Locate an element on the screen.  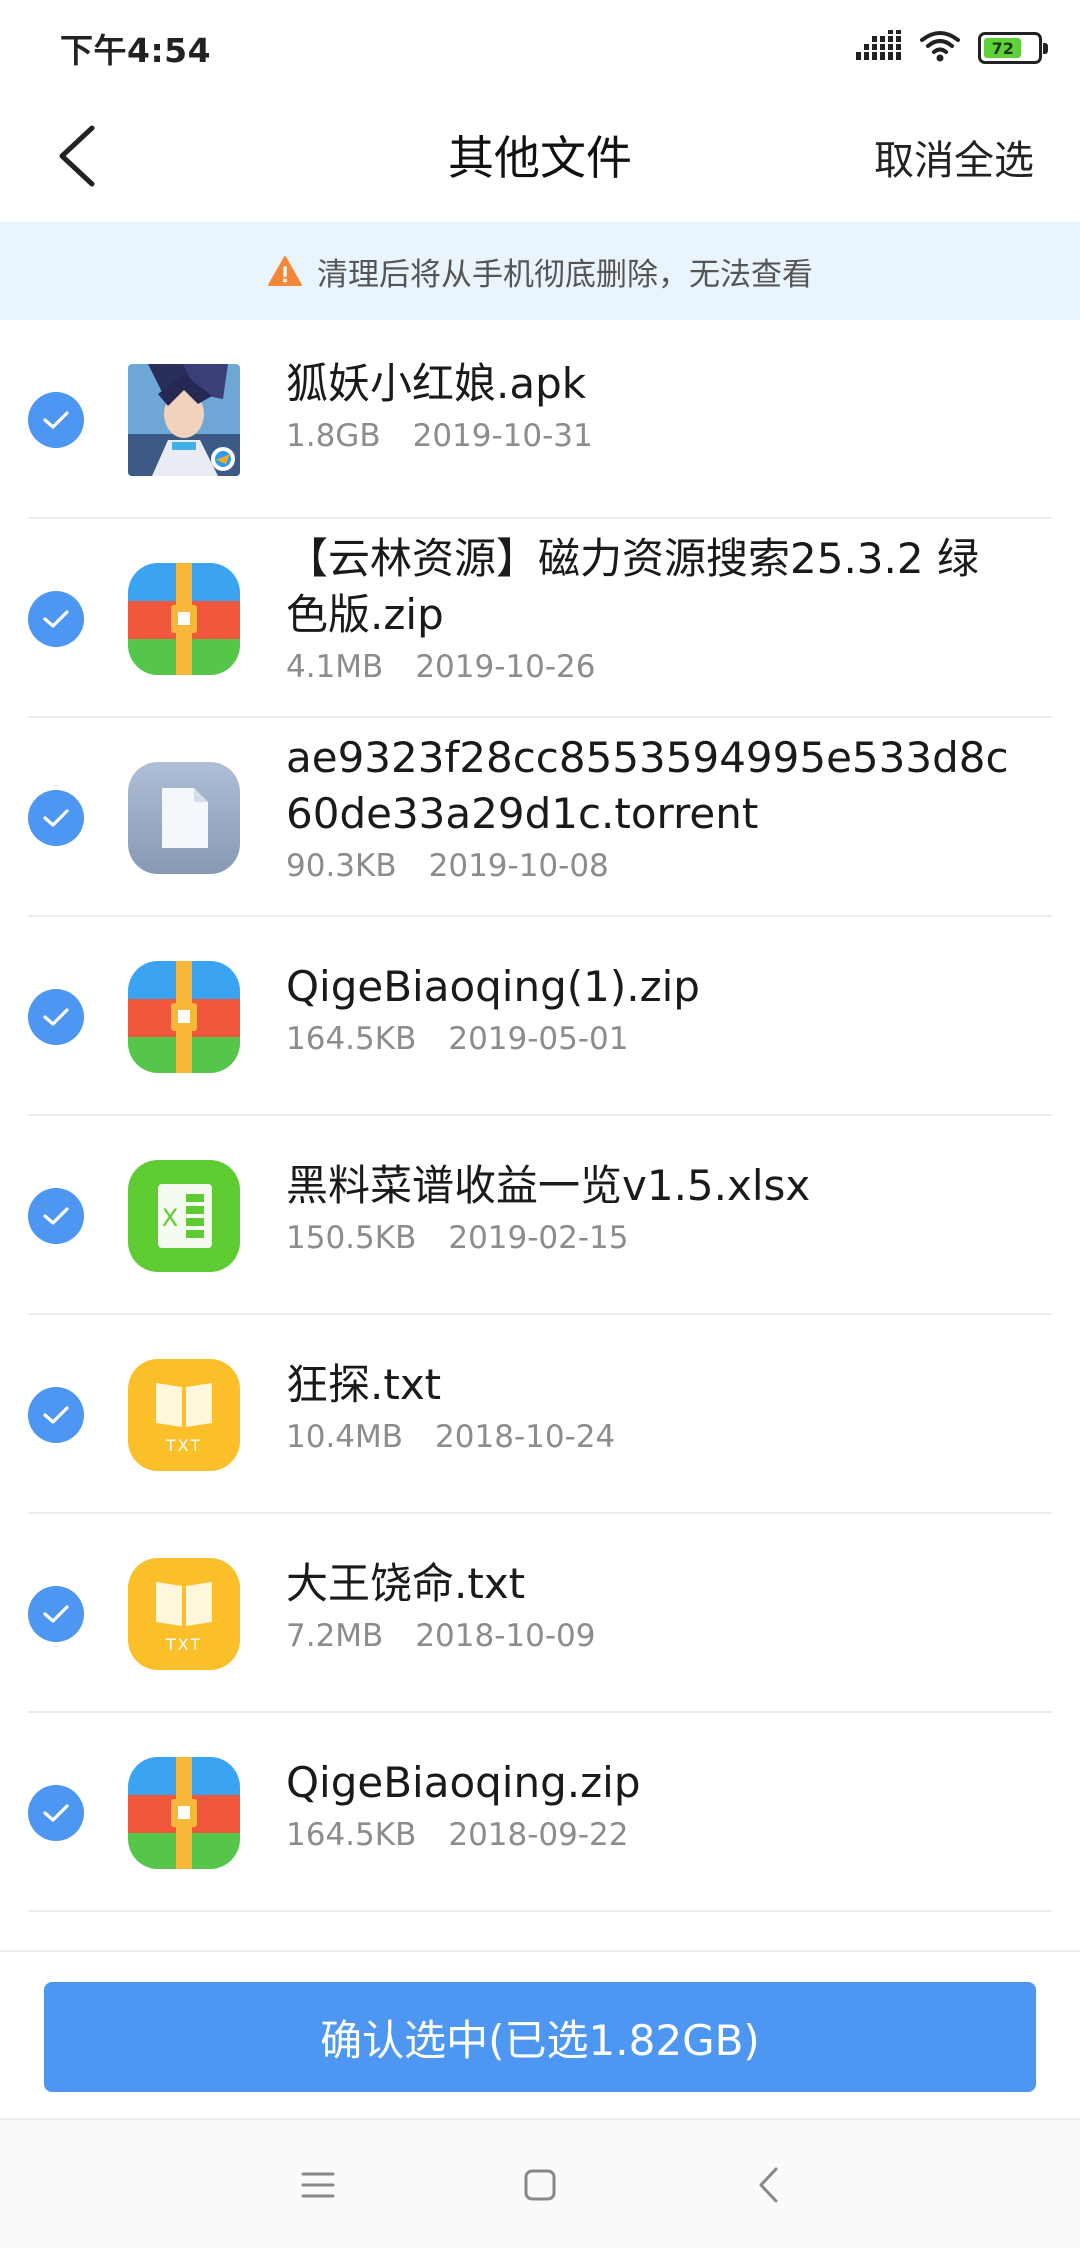
battery-percent: 72 is located at coordinates (1002, 48).